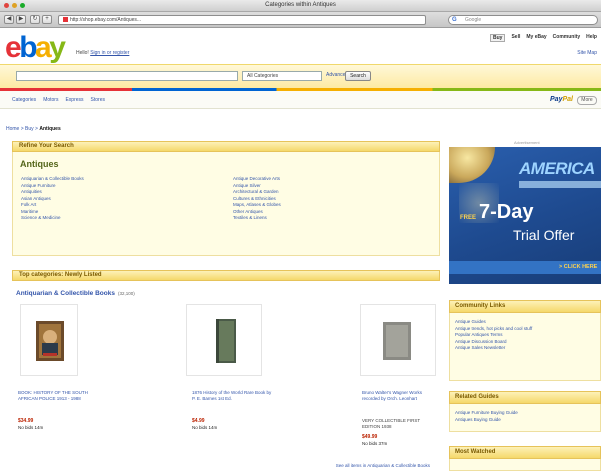  What do you see at coordinates (391, 423) in the screenshot?
I see `item-note: VERY COLLECTIBLE FIRST EDITION 1938` at bounding box center [391, 423].